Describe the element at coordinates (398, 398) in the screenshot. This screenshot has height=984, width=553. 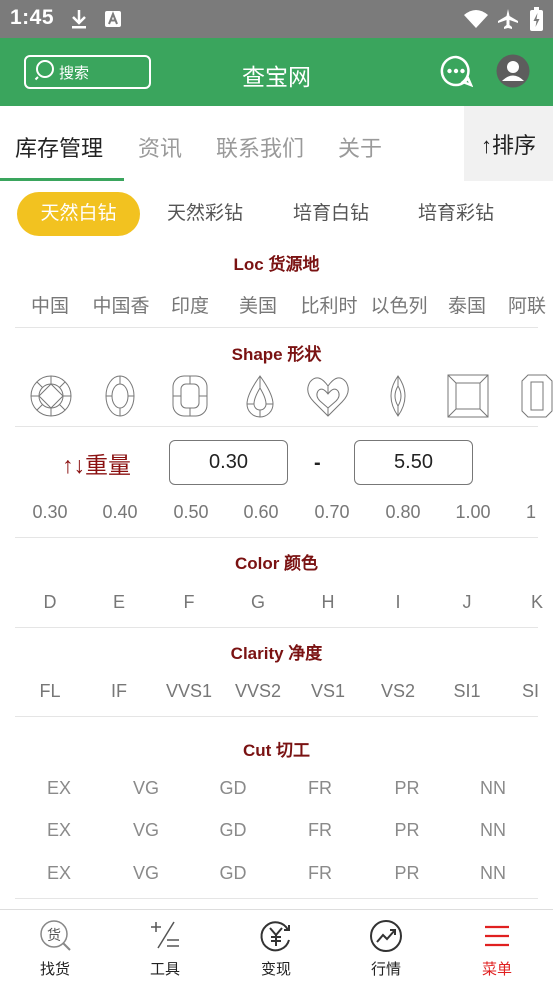
I see `marquise-shape-icon` at that location.